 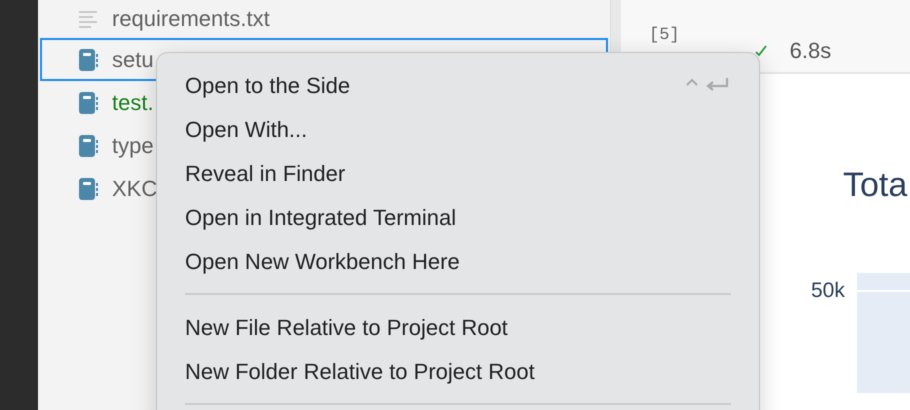 What do you see at coordinates (135, 189) in the screenshot?
I see `file-name: XKC` at bounding box center [135, 189].